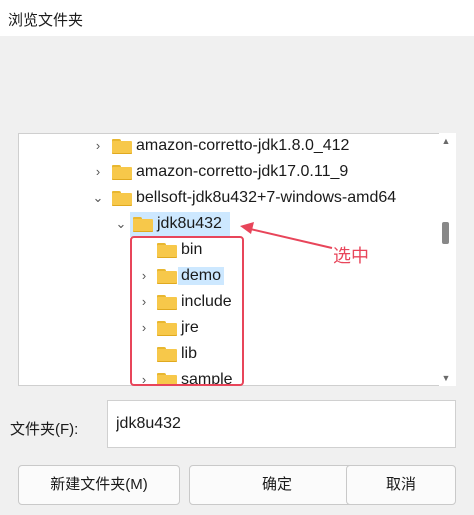 This screenshot has height=515, width=474. I want to click on tree-item-label: jdk8u432, so click(189, 223).